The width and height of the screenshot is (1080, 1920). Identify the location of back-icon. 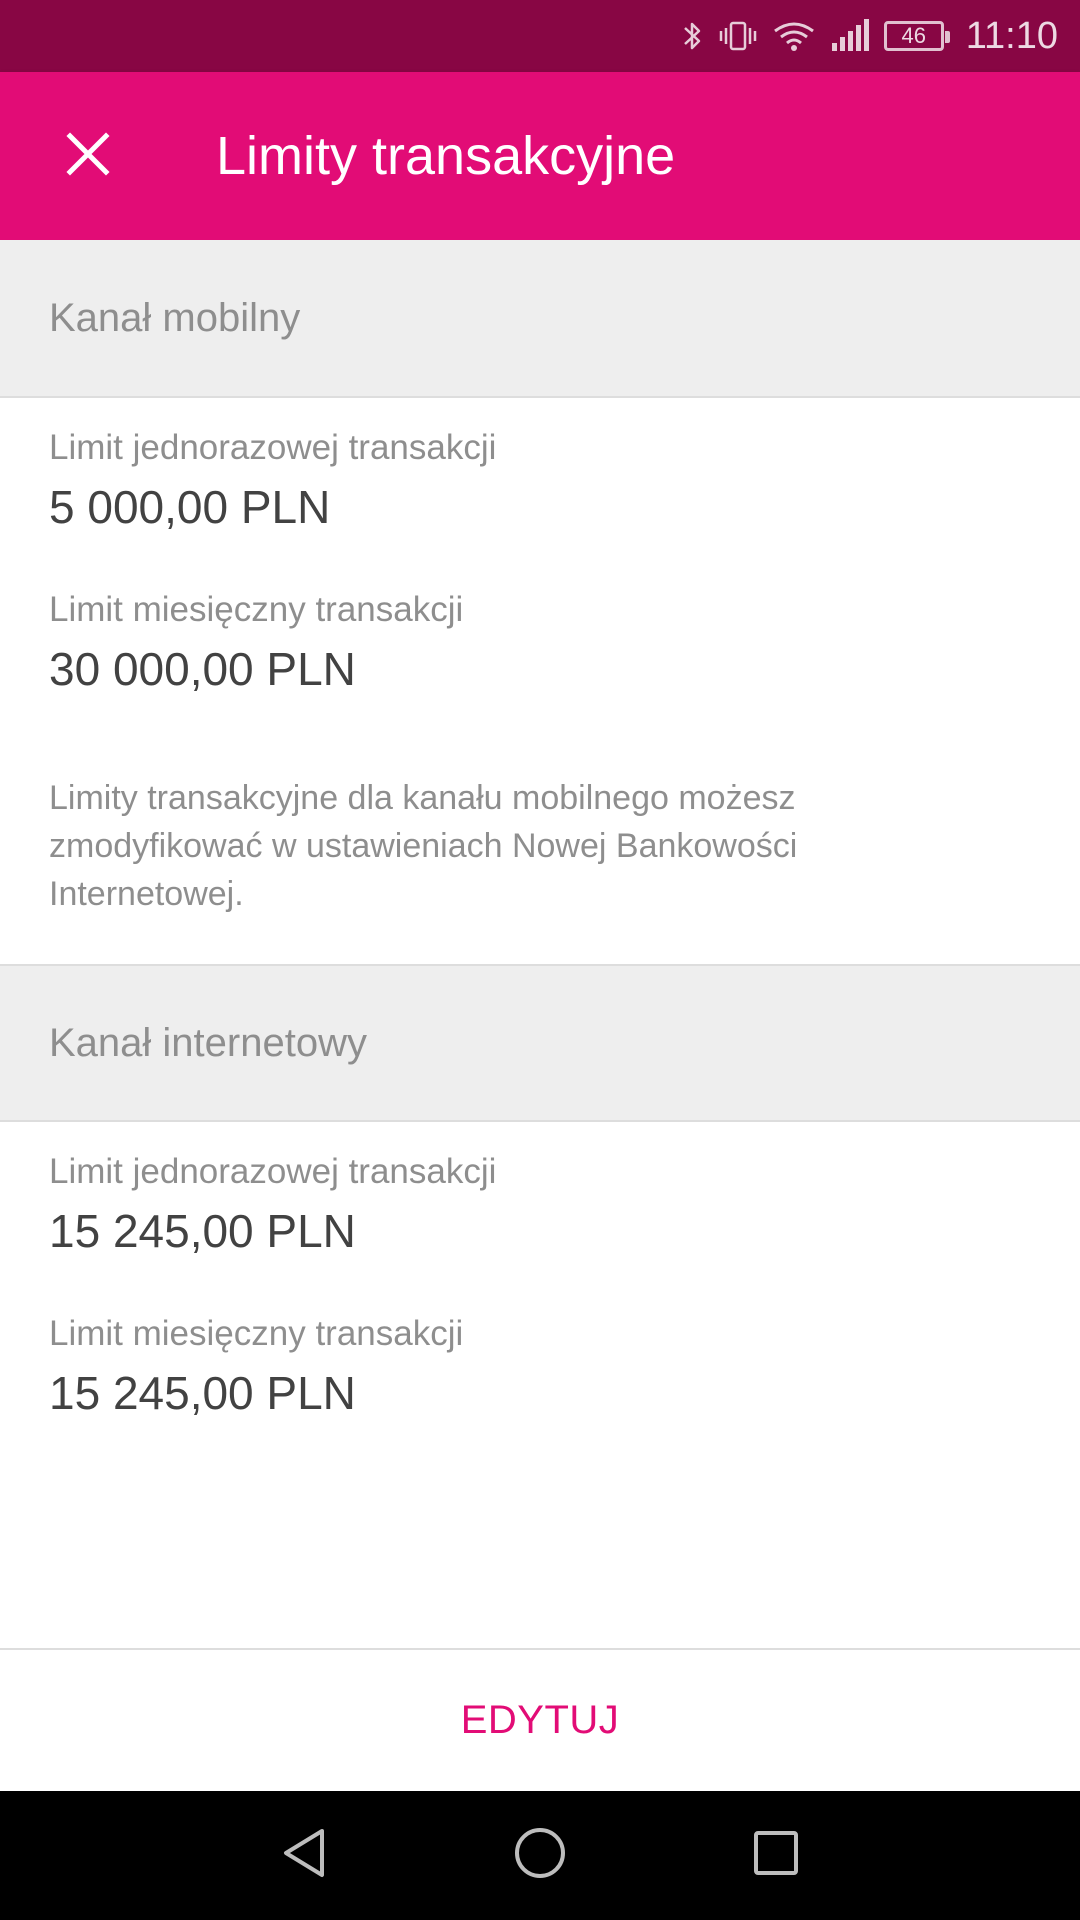
(304, 1855).